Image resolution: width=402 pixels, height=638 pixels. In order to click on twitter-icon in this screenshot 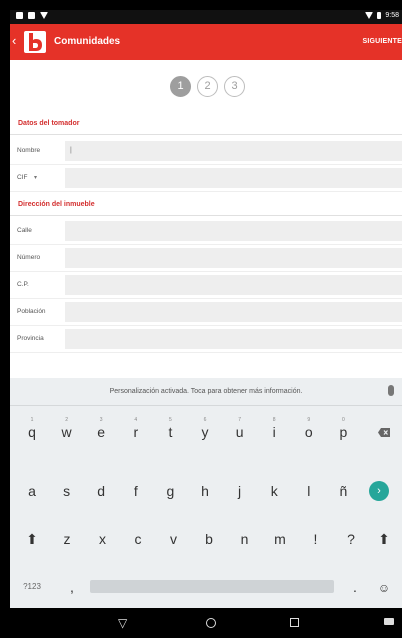, I will do `click(19, 15)`.